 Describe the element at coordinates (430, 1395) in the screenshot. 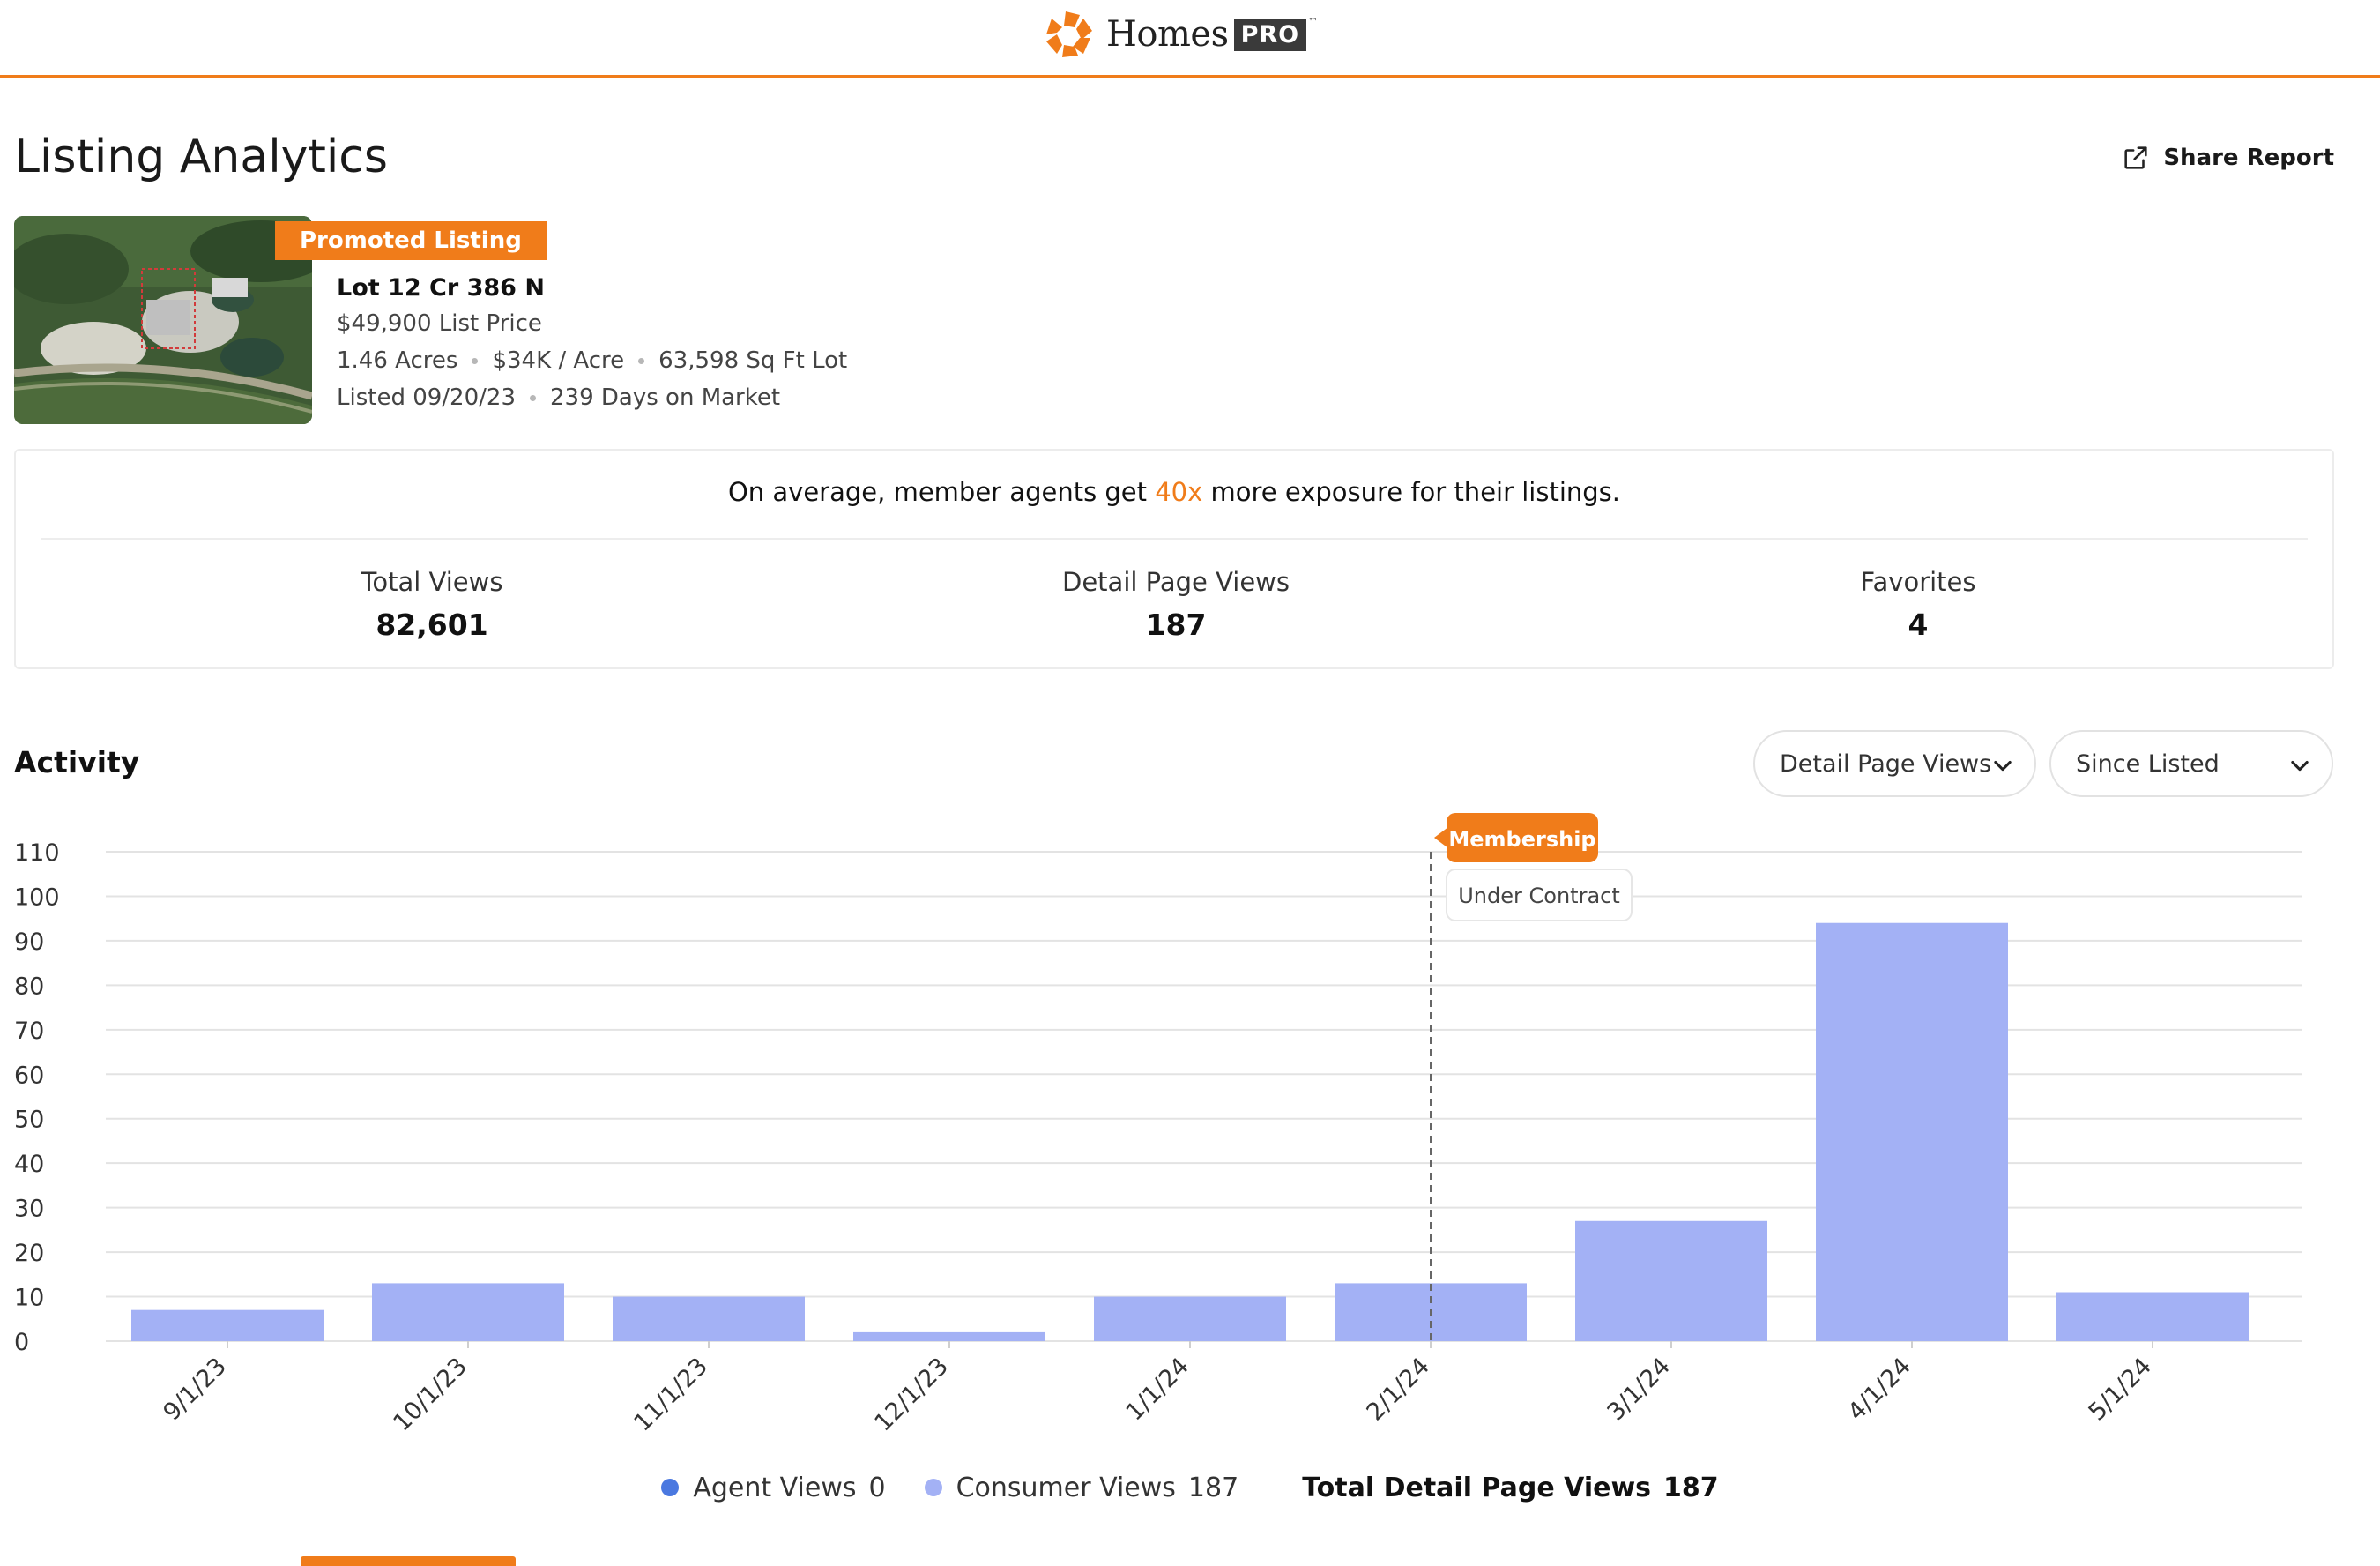

I see `x-tick-label: 10/1/23` at that location.